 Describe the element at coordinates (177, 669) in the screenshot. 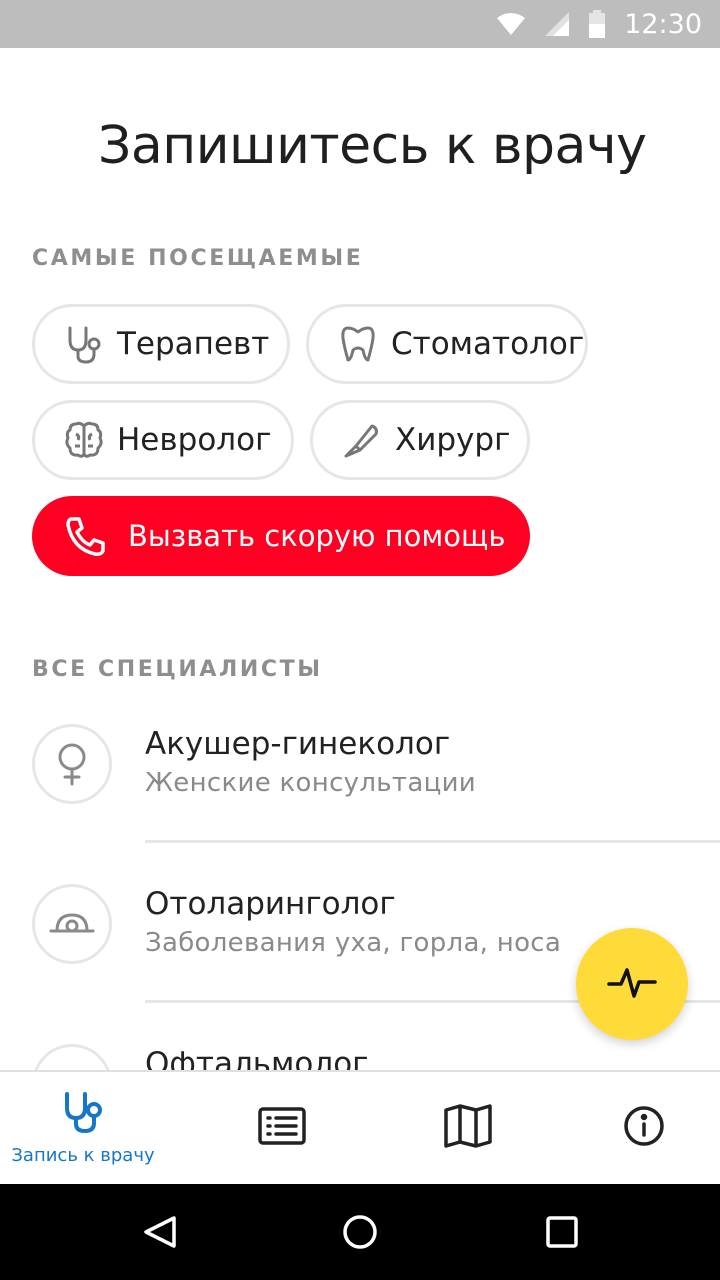

I see `section-all-label: ВСЕ СПЕЦИАЛИСТЫ` at that location.